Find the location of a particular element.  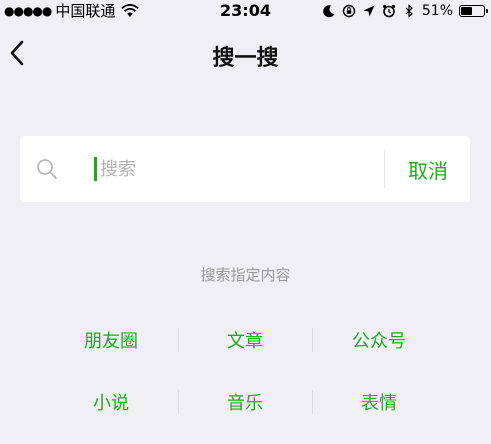

status-right: 51% is located at coordinates (405, 11).